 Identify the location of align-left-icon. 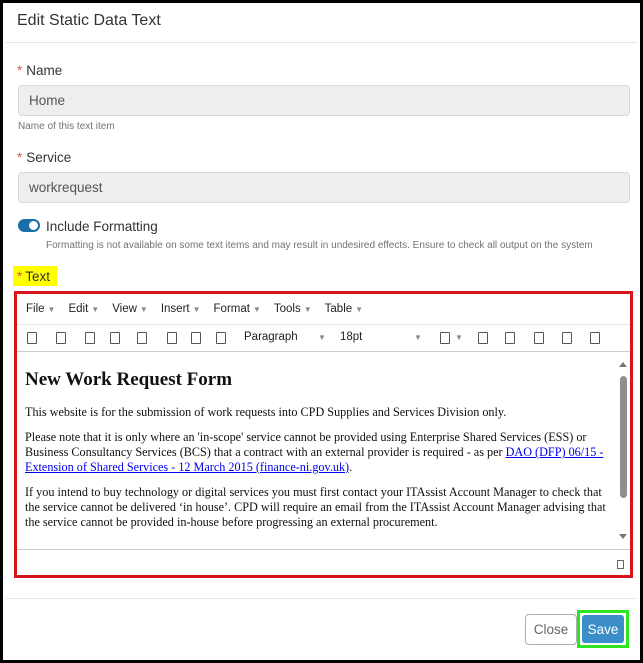
(172, 338).